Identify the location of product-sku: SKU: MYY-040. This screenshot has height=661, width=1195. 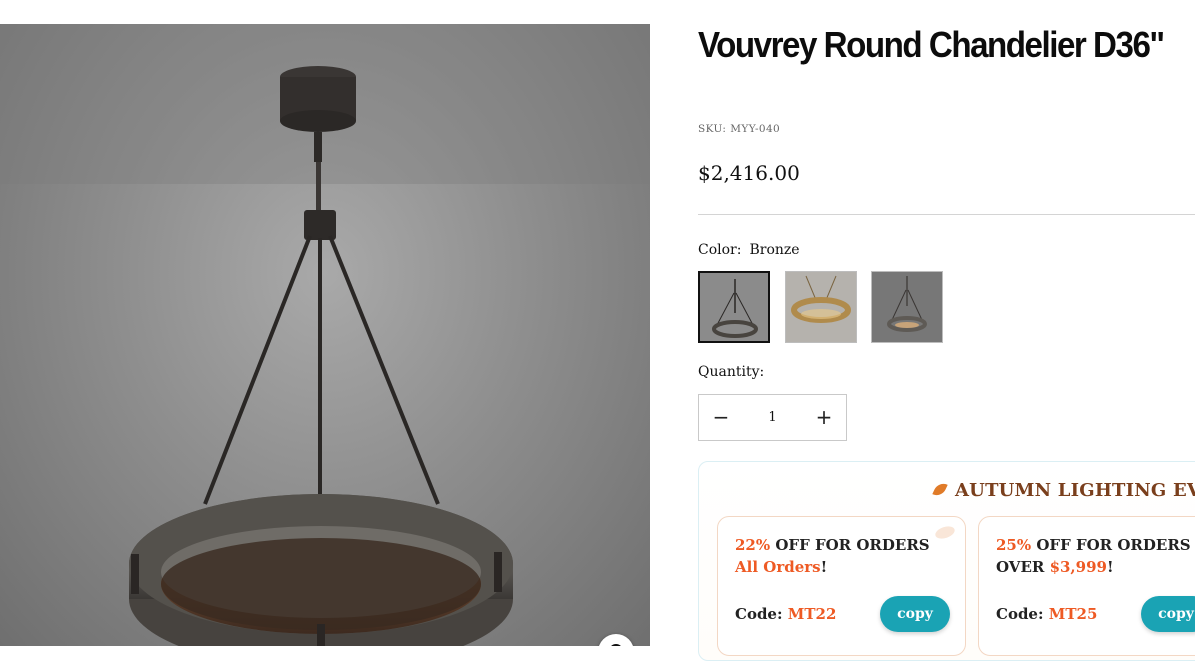
(739, 129).